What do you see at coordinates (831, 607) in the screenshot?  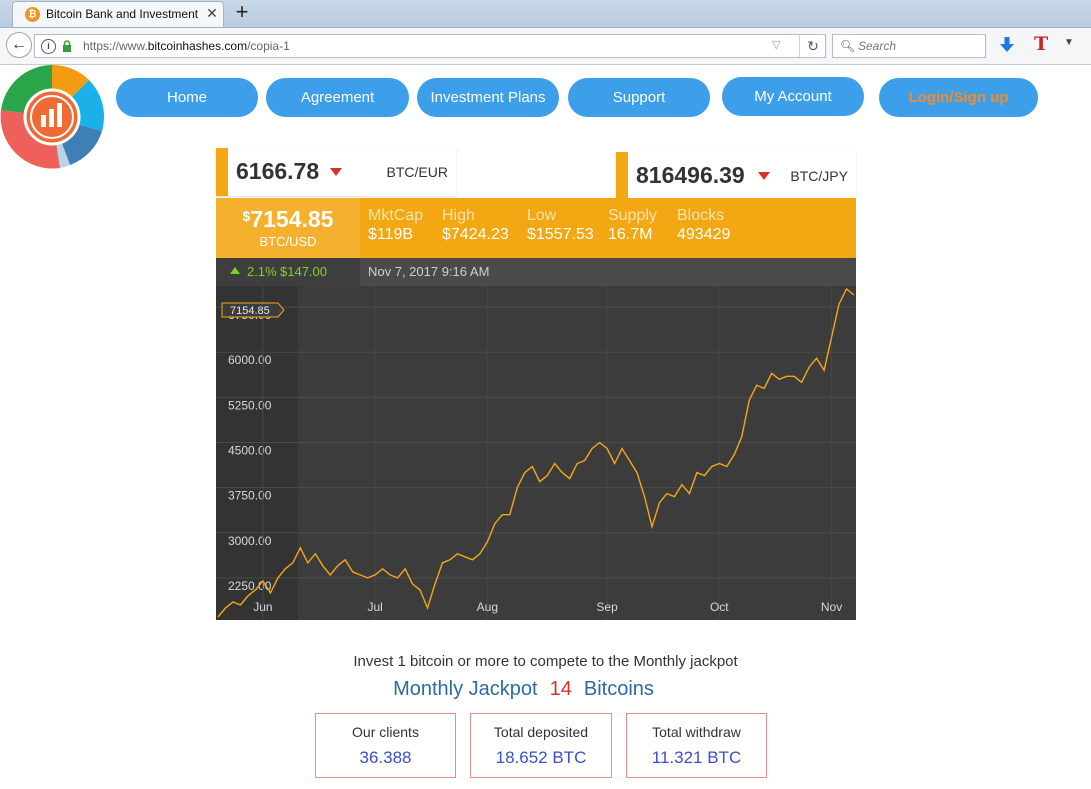 I see `x-tick-label: Nov` at bounding box center [831, 607].